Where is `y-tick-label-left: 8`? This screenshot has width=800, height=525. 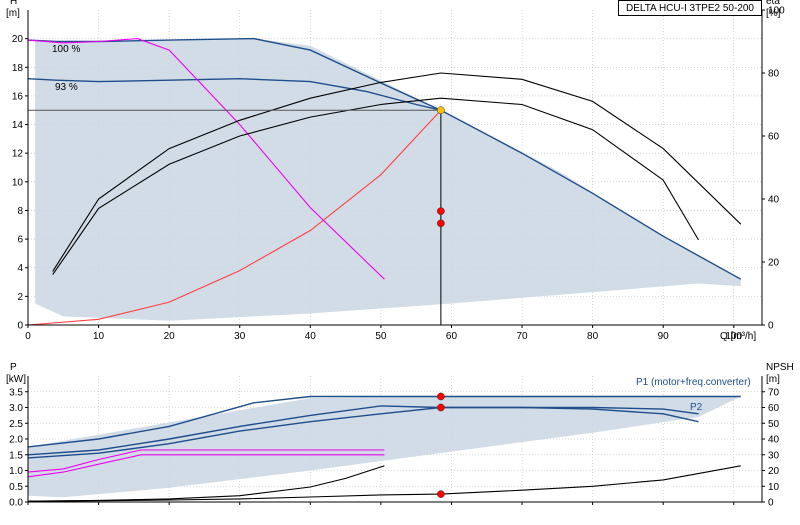
y-tick-label-left: 8 is located at coordinates (20, 211).